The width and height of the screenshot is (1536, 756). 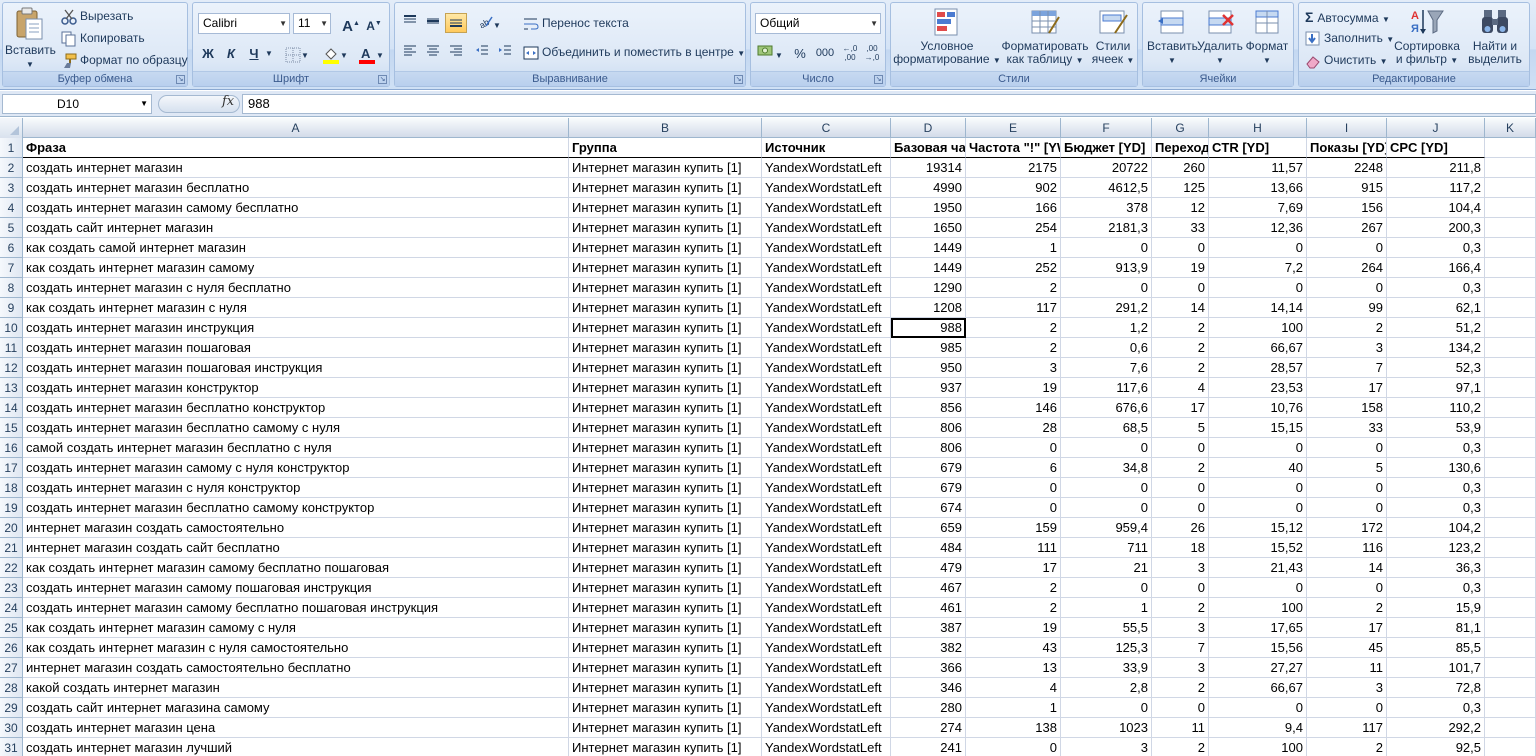 What do you see at coordinates (928, 188) in the screenshot?
I see `table-cell: 4990` at bounding box center [928, 188].